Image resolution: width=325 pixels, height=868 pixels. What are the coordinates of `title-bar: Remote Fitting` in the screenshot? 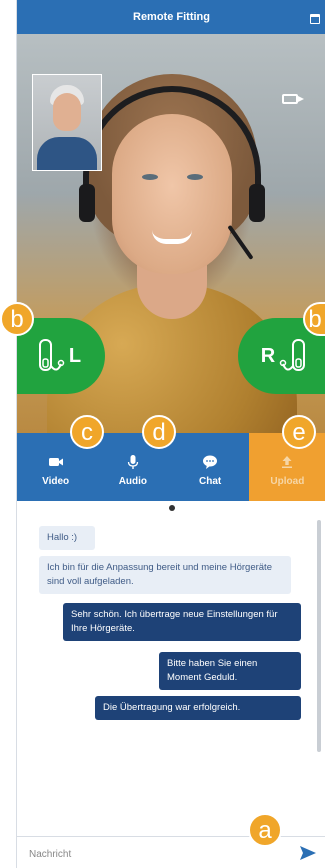 It's located at (171, 17).